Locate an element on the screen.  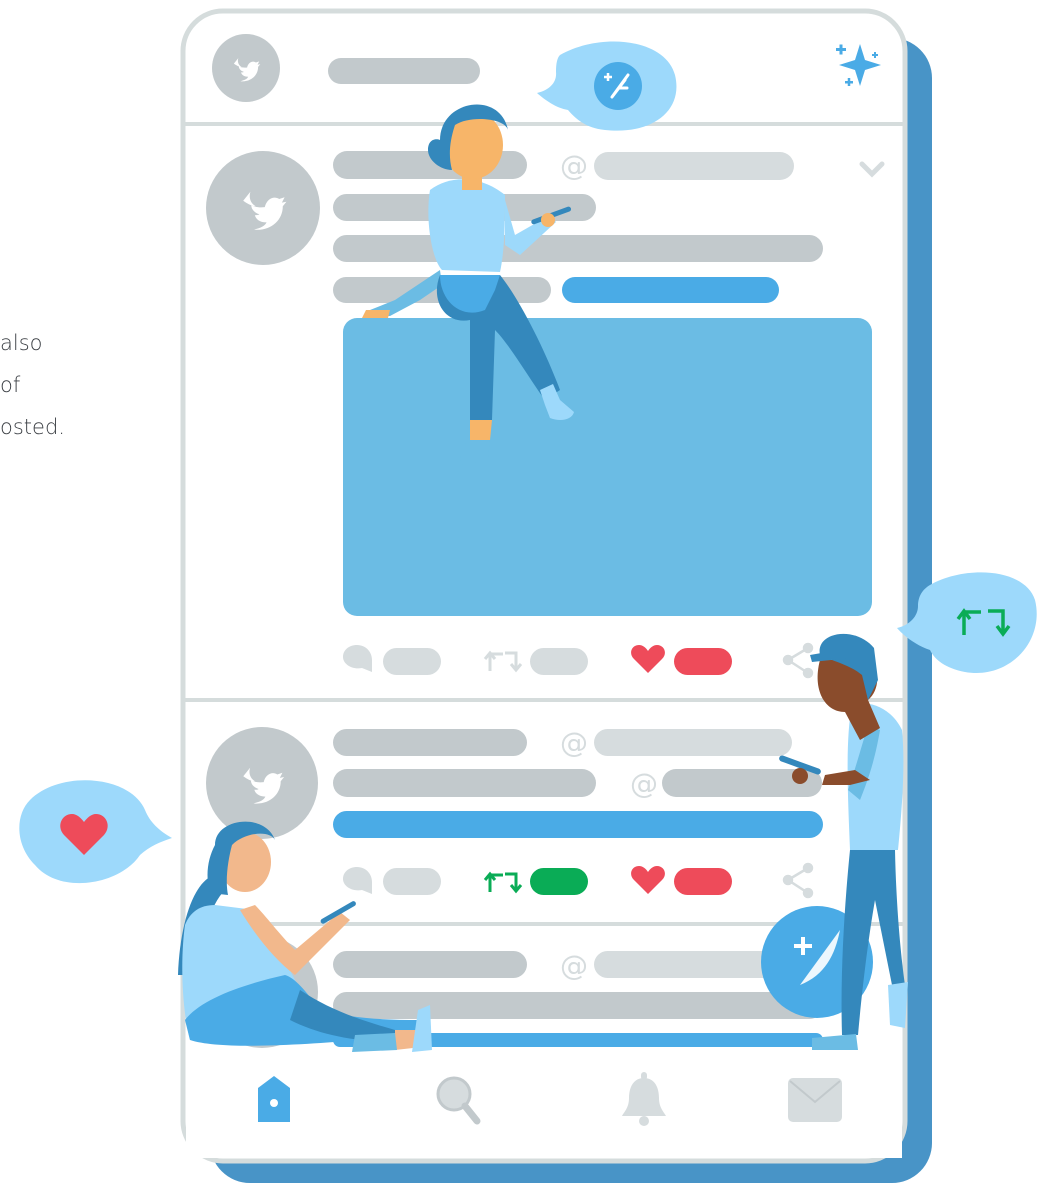
tweet-2-line is located at coordinates (464, 783).